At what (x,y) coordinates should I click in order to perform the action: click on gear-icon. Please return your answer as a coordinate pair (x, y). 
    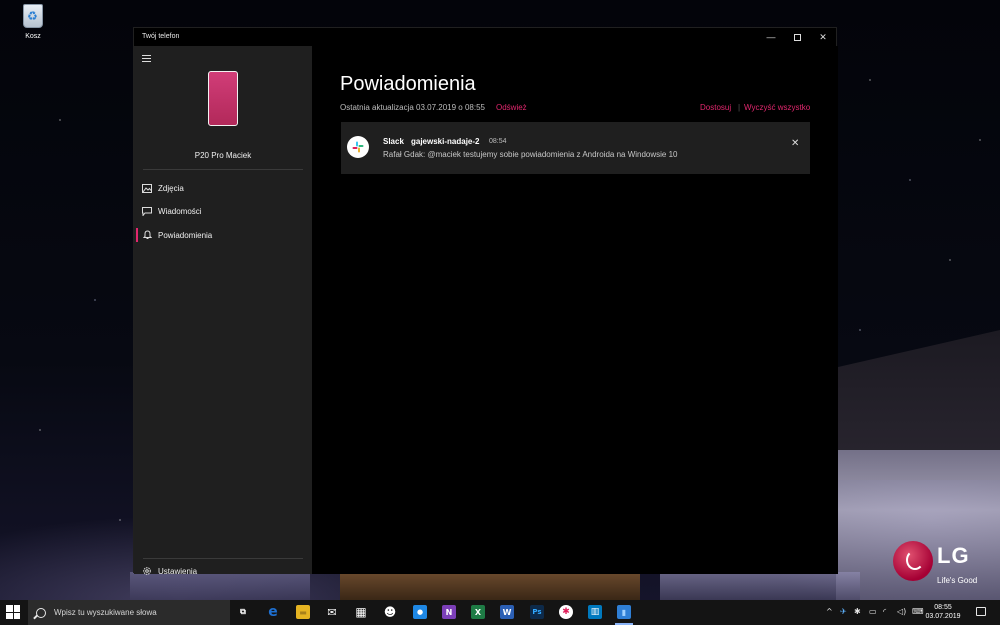
    Looking at the image, I should click on (147, 571).